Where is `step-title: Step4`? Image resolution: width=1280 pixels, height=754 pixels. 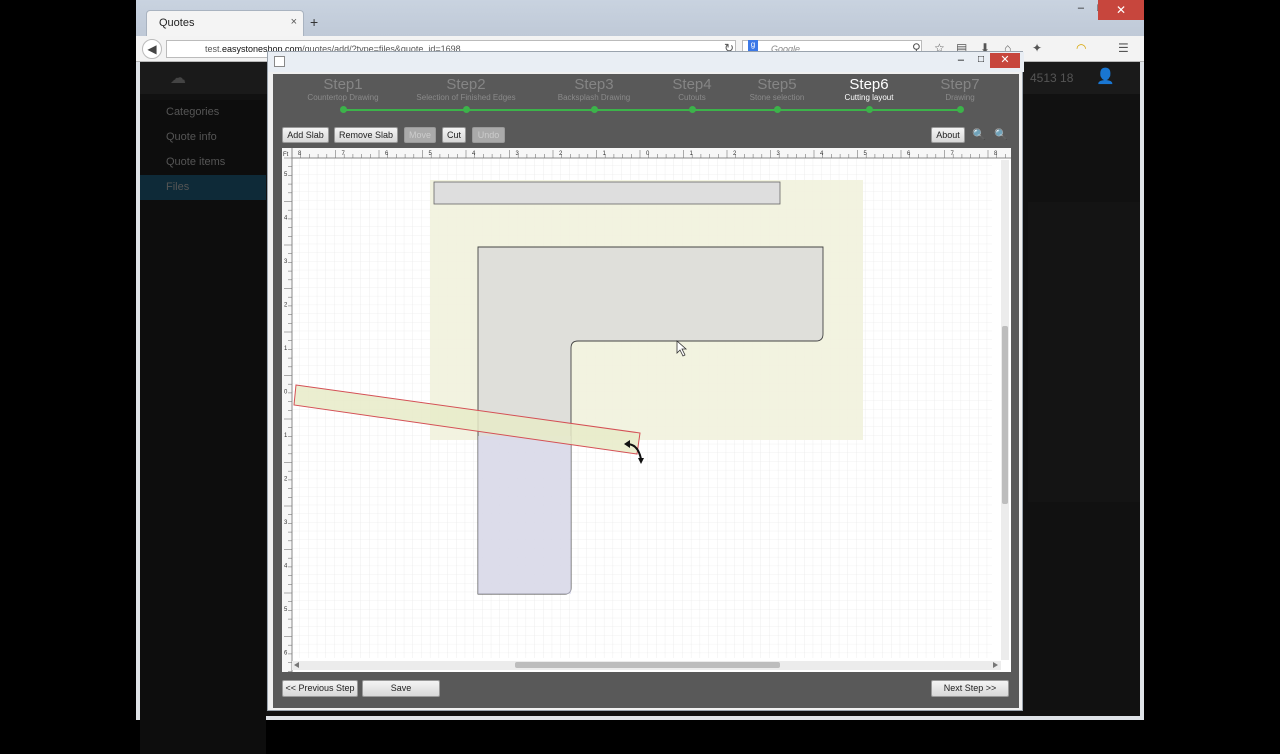
step-title: Step4 is located at coordinates (692, 84).